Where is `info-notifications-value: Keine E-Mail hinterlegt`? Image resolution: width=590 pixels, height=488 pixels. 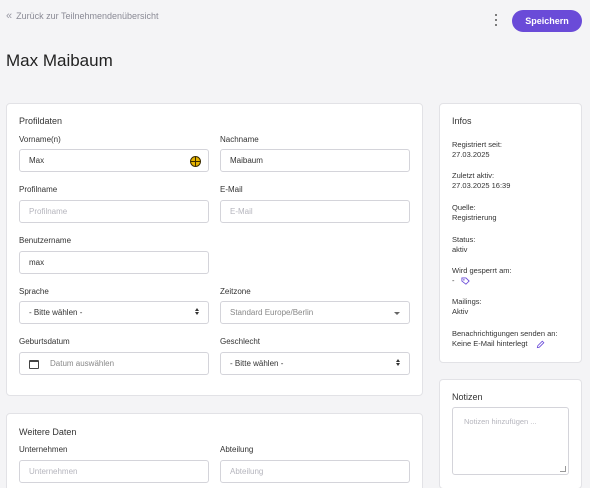
info-notifications-value: Keine E-Mail hinterlegt is located at coordinates (490, 343).